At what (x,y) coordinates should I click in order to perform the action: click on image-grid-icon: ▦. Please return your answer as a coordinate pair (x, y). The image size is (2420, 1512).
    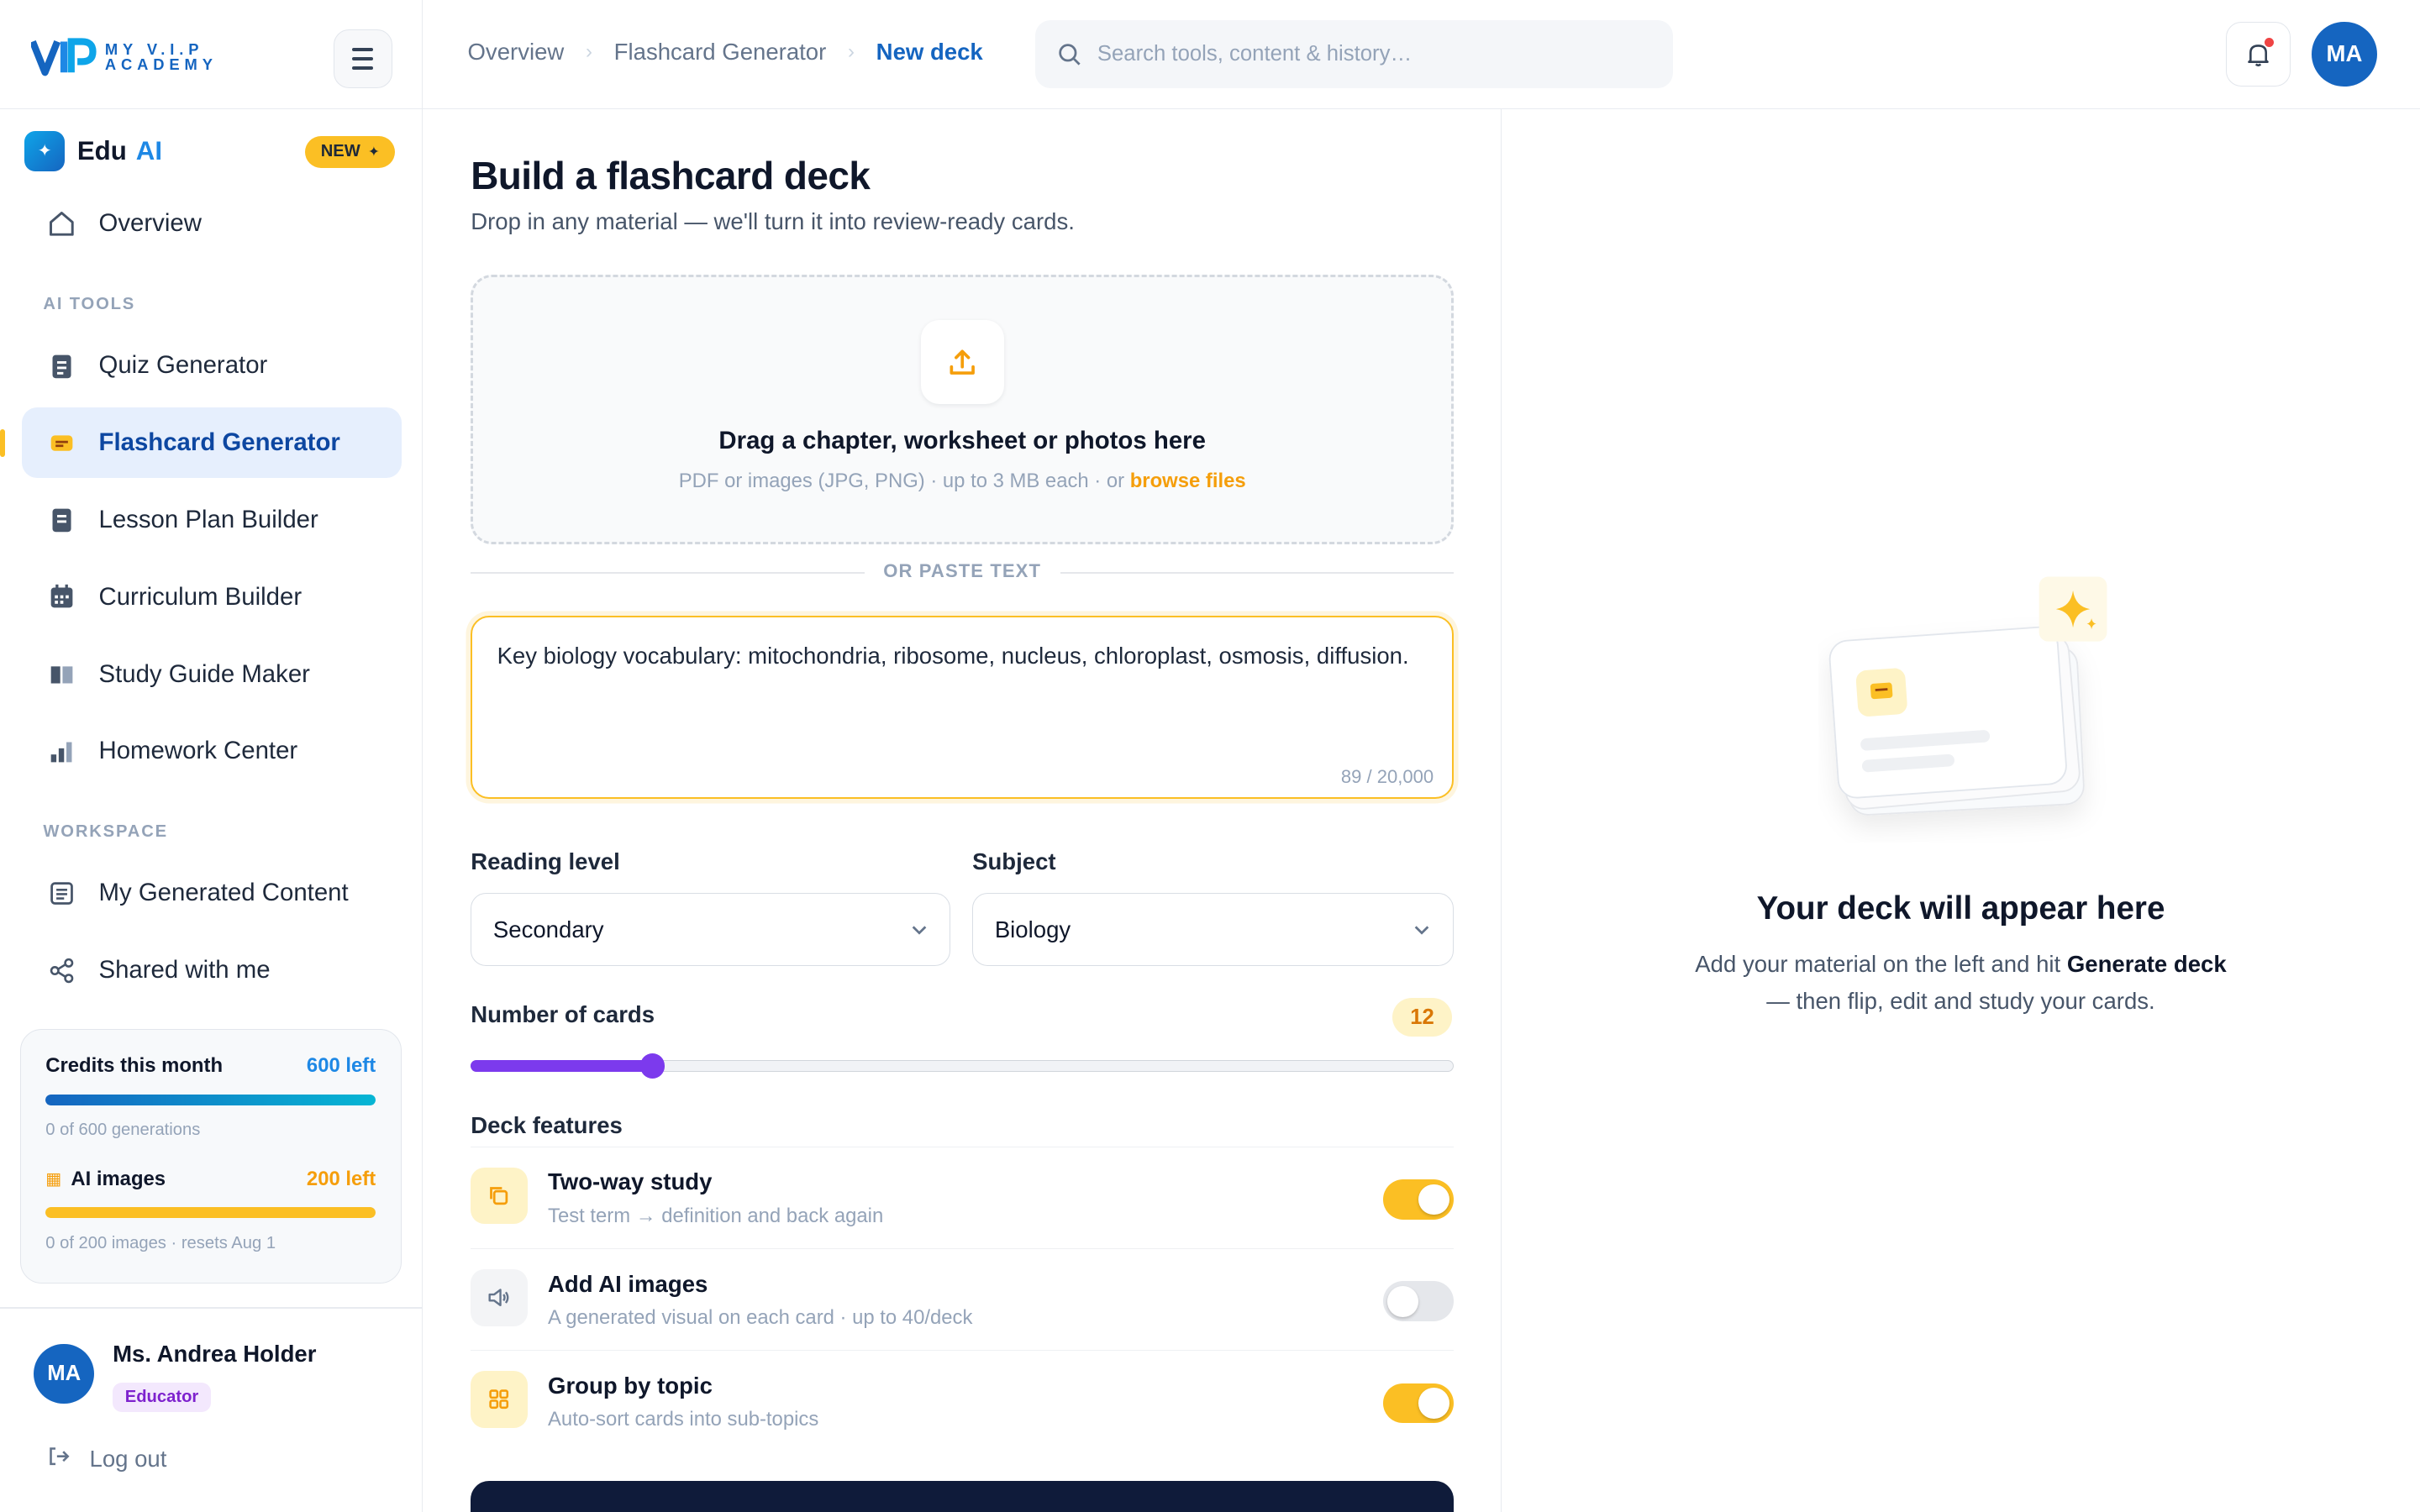
    Looking at the image, I should click on (53, 1179).